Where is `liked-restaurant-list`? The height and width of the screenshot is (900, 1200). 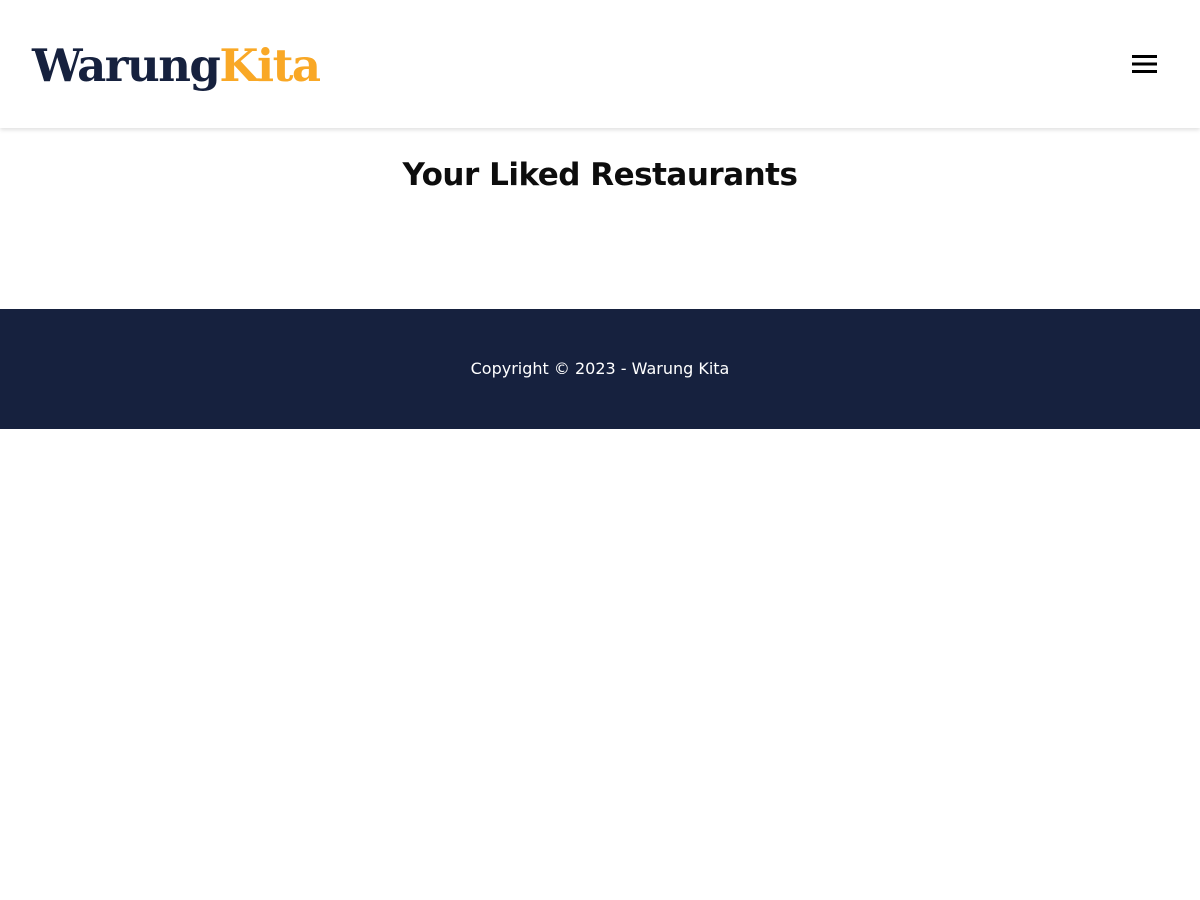 liked-restaurant-list is located at coordinates (600, 238).